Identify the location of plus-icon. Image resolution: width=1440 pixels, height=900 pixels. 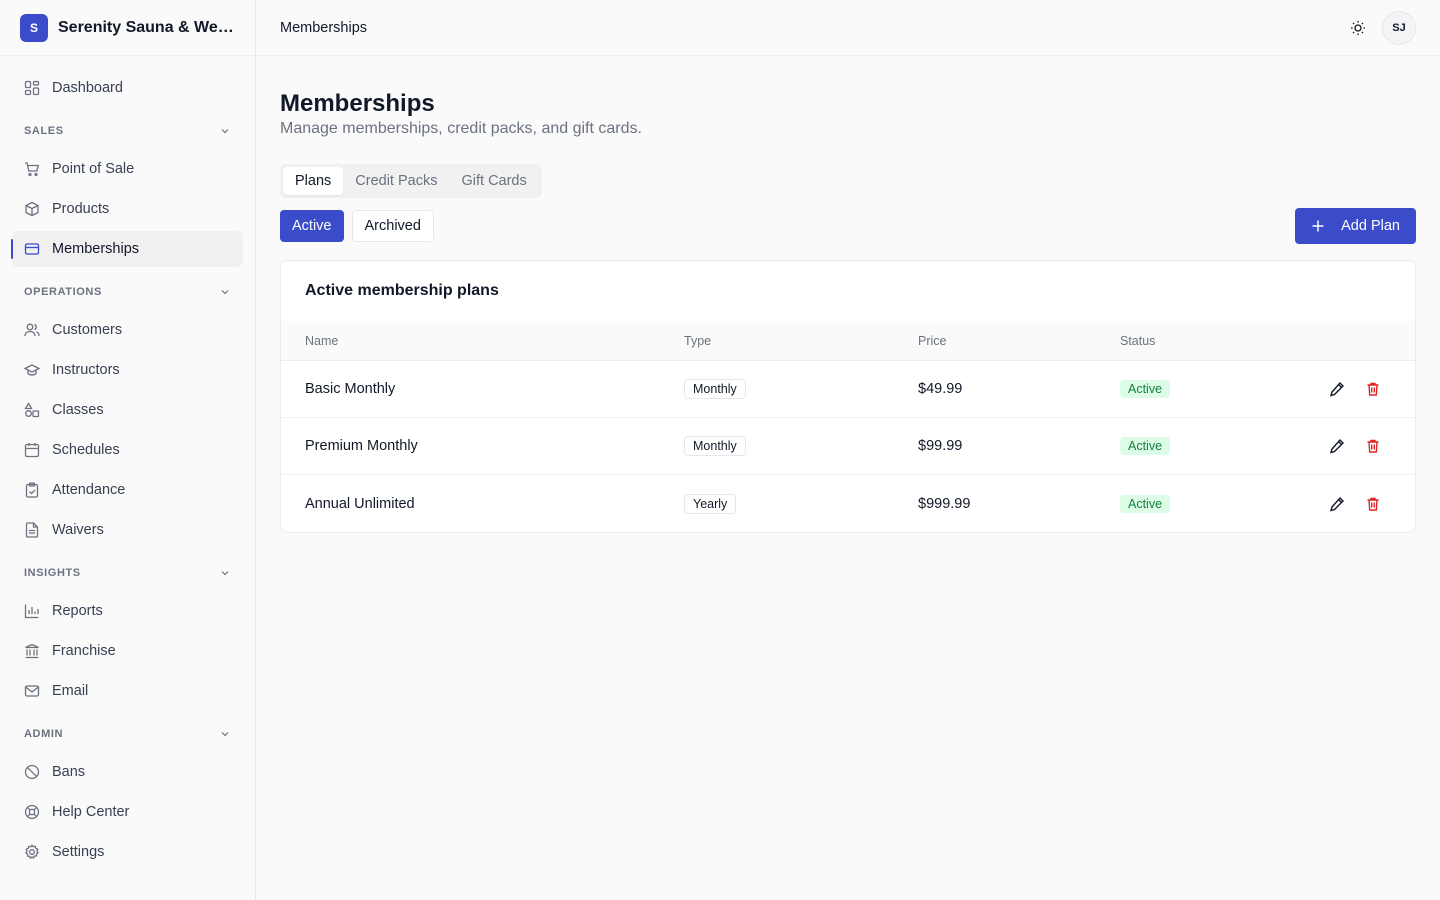
(1318, 226).